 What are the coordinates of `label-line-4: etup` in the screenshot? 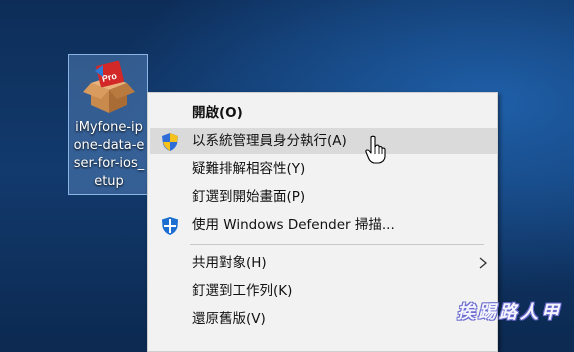 It's located at (109, 181).